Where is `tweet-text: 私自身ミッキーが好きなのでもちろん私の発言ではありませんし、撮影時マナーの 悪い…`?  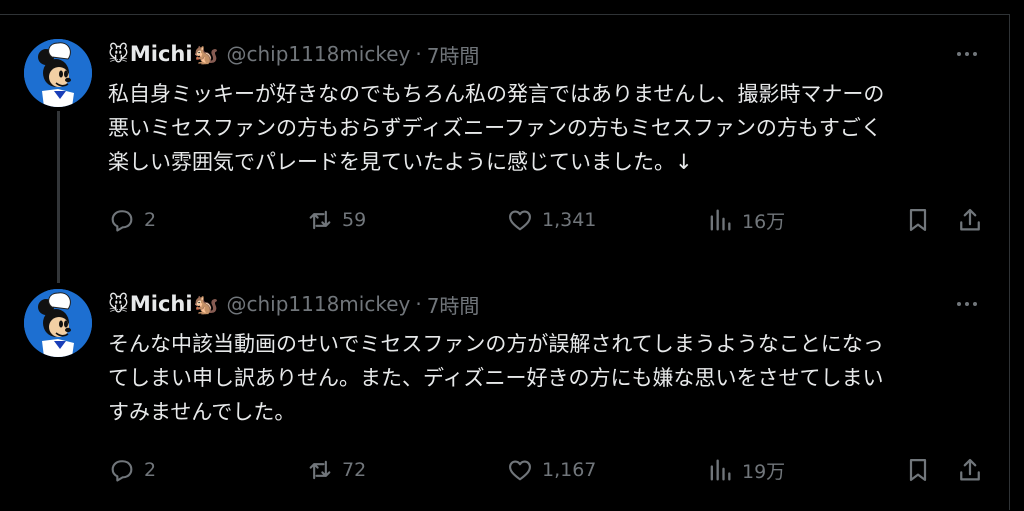 tweet-text: 私自身ミッキーが好きなのでもちろん私の発言ではありませんし、撮影時マナーの 悪い… is located at coordinates (496, 128).